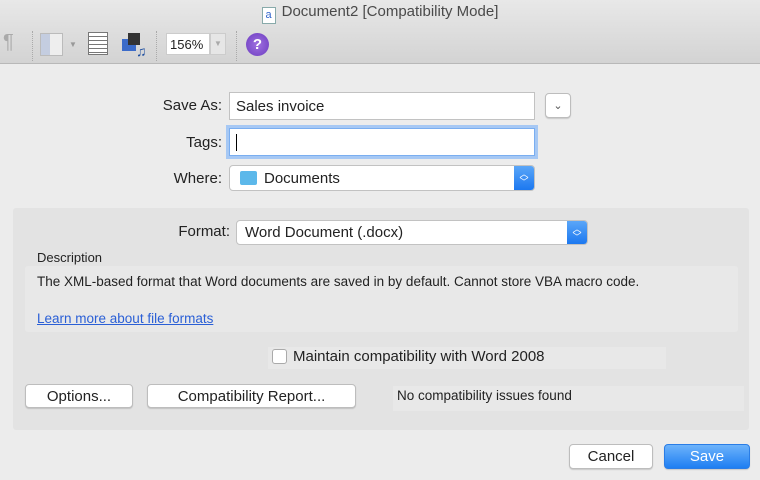  What do you see at coordinates (204, 142) in the screenshot?
I see `tags-label: Tags:` at bounding box center [204, 142].